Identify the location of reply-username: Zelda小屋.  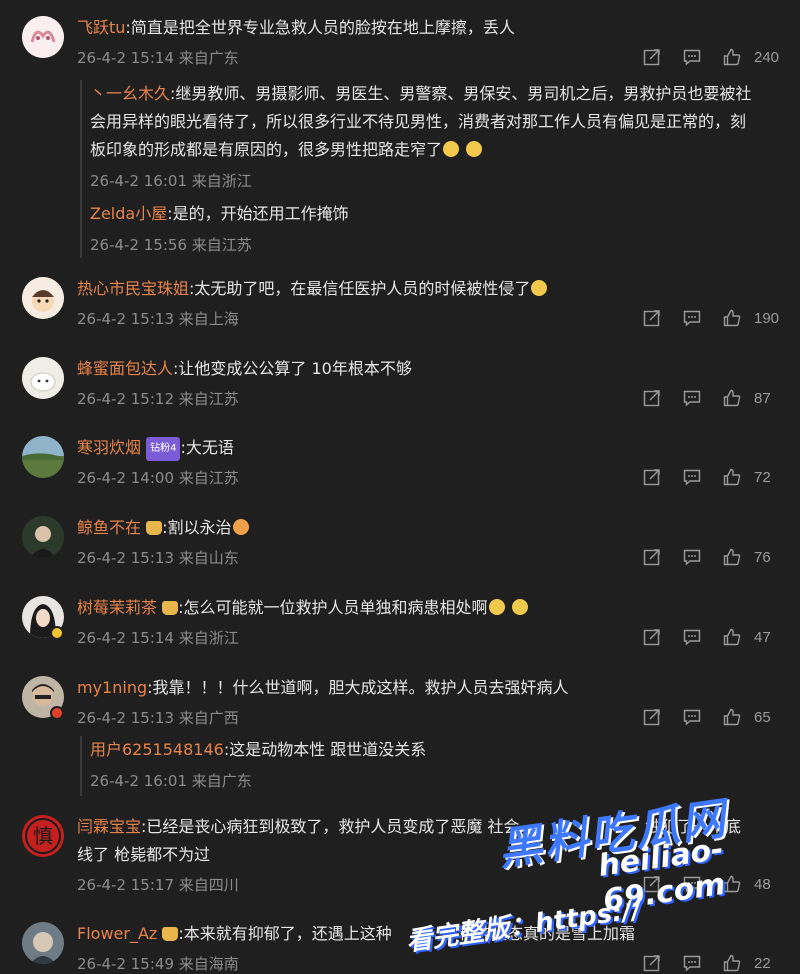
(128, 213).